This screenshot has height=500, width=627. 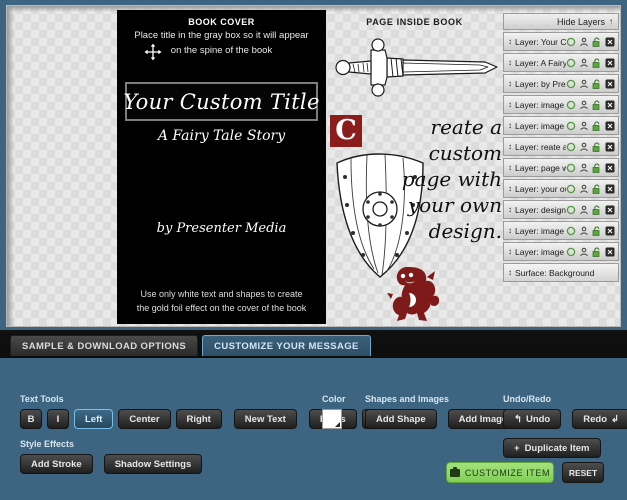 What do you see at coordinates (561, 209) in the screenshot?
I see `layer-row: ↕ Layer: design.` at bounding box center [561, 209].